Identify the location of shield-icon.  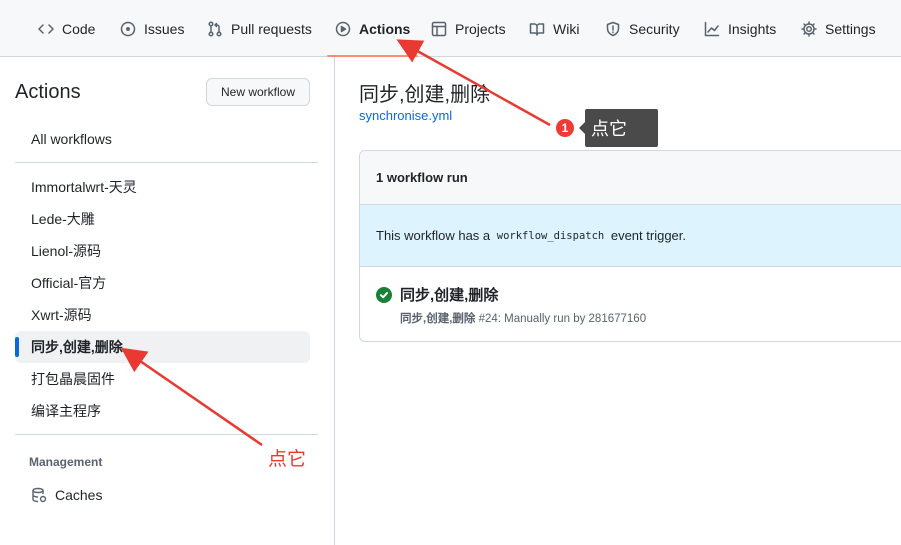
(613, 29).